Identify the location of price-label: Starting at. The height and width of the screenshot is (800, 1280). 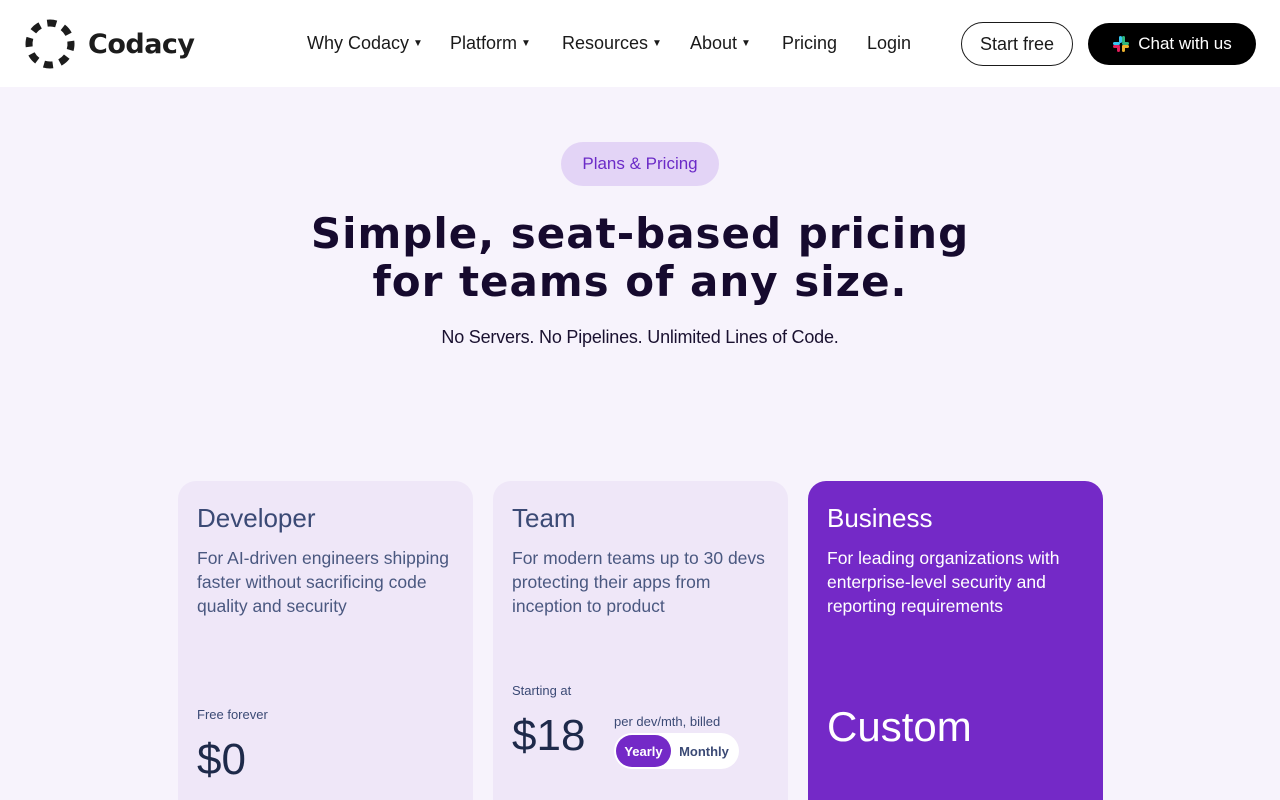
(542, 690).